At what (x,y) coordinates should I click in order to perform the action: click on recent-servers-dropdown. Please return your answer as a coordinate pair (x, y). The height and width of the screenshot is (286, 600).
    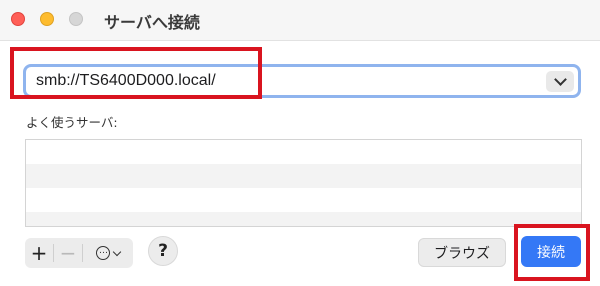
    Looking at the image, I should click on (560, 81).